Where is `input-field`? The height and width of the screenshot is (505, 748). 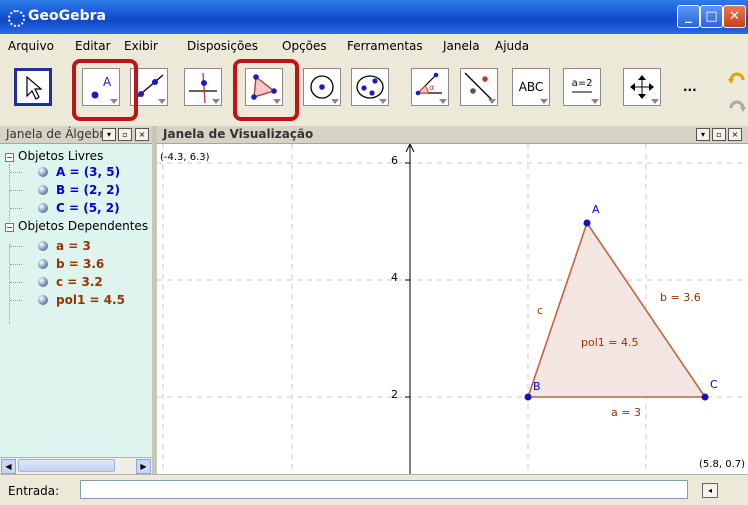
input-field is located at coordinates (384, 489).